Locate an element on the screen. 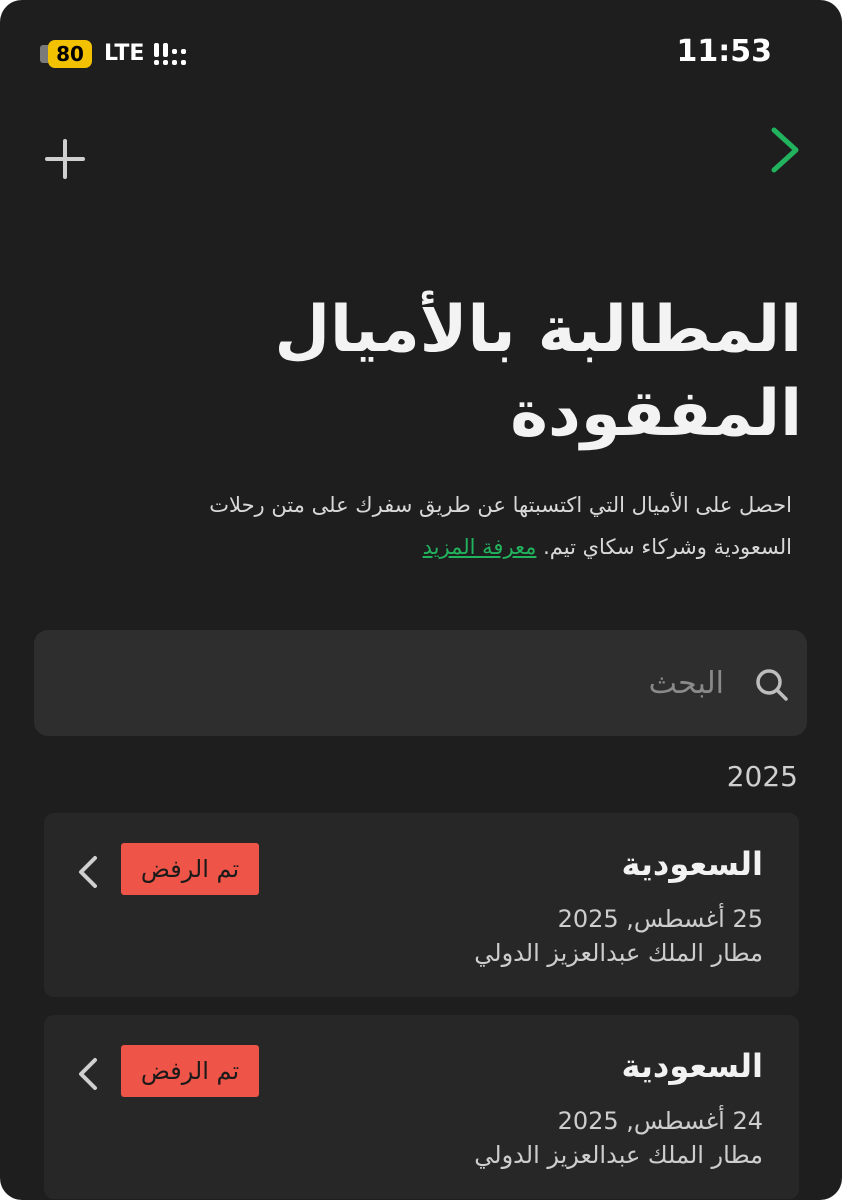 This screenshot has width=842, height=1200. learn-more-link: معرفة المزيد is located at coordinates (480, 547).